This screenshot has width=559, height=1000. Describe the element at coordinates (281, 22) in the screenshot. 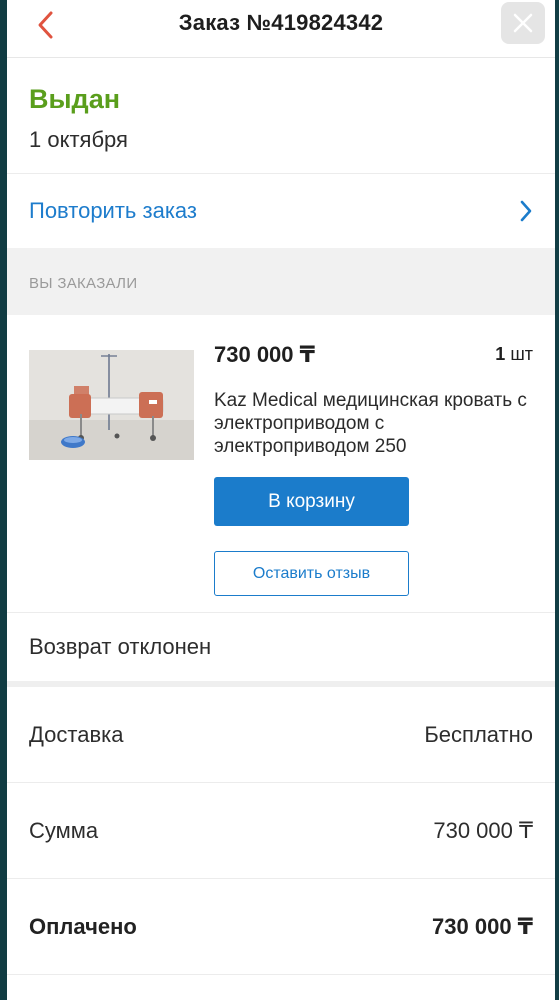

I see `page-title: Заказ №419824342` at that location.